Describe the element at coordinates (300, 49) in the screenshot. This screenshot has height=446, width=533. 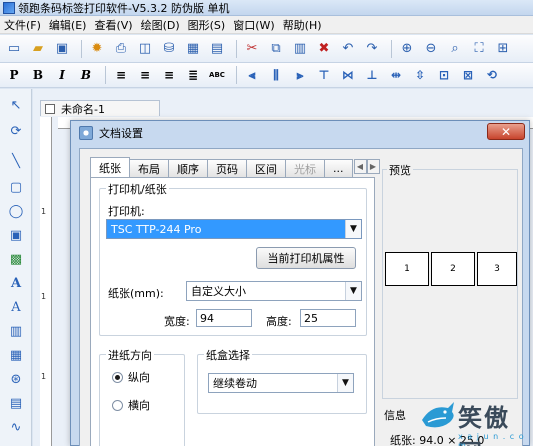
I see `paste-icon: ▥` at that location.